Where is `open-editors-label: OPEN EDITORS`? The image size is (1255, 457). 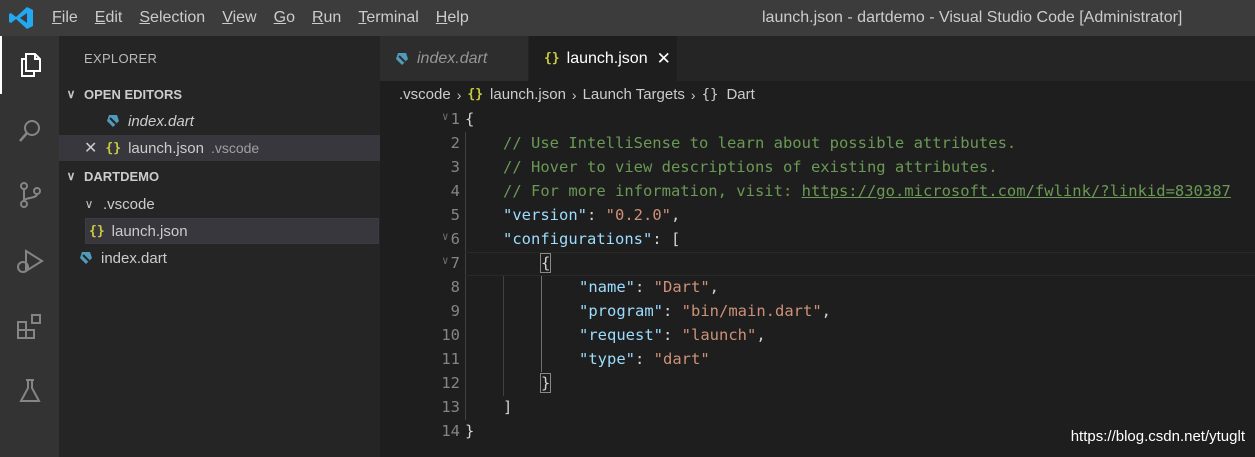 open-editors-label: OPEN EDITORS is located at coordinates (133, 94).